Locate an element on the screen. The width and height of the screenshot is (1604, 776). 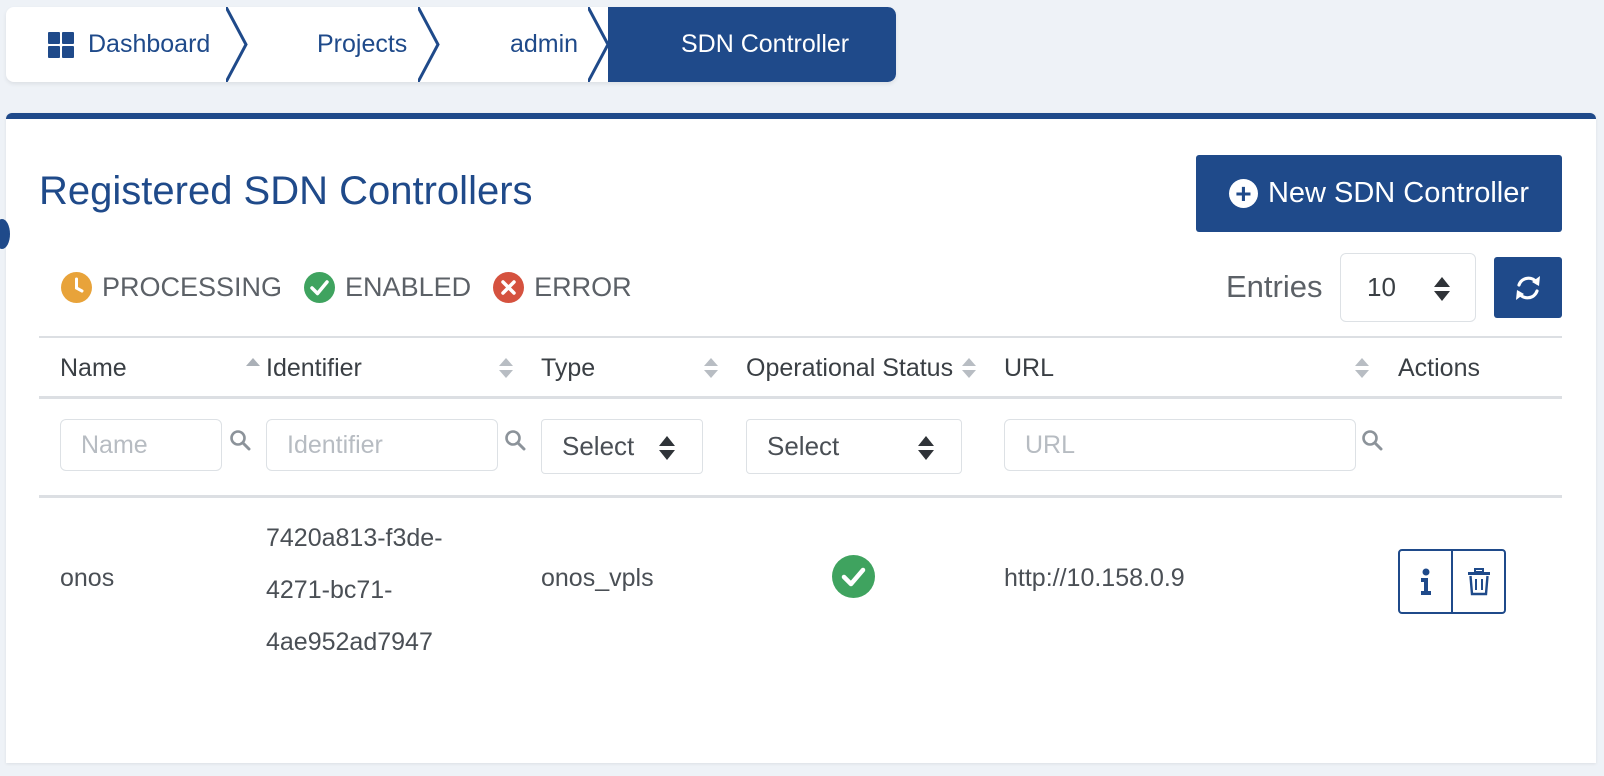
page-title: Registered SDN Controllers is located at coordinates (286, 191).